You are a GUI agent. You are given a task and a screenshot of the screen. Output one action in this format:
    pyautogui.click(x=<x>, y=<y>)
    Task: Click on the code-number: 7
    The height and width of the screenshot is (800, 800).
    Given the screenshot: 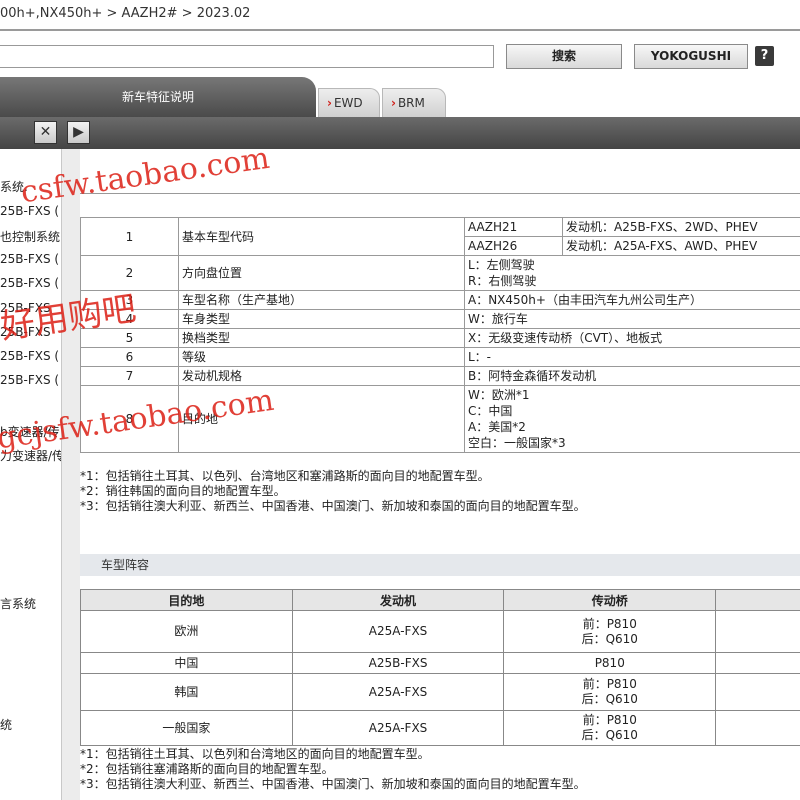 What is the action you would take?
    pyautogui.click(x=129, y=376)
    